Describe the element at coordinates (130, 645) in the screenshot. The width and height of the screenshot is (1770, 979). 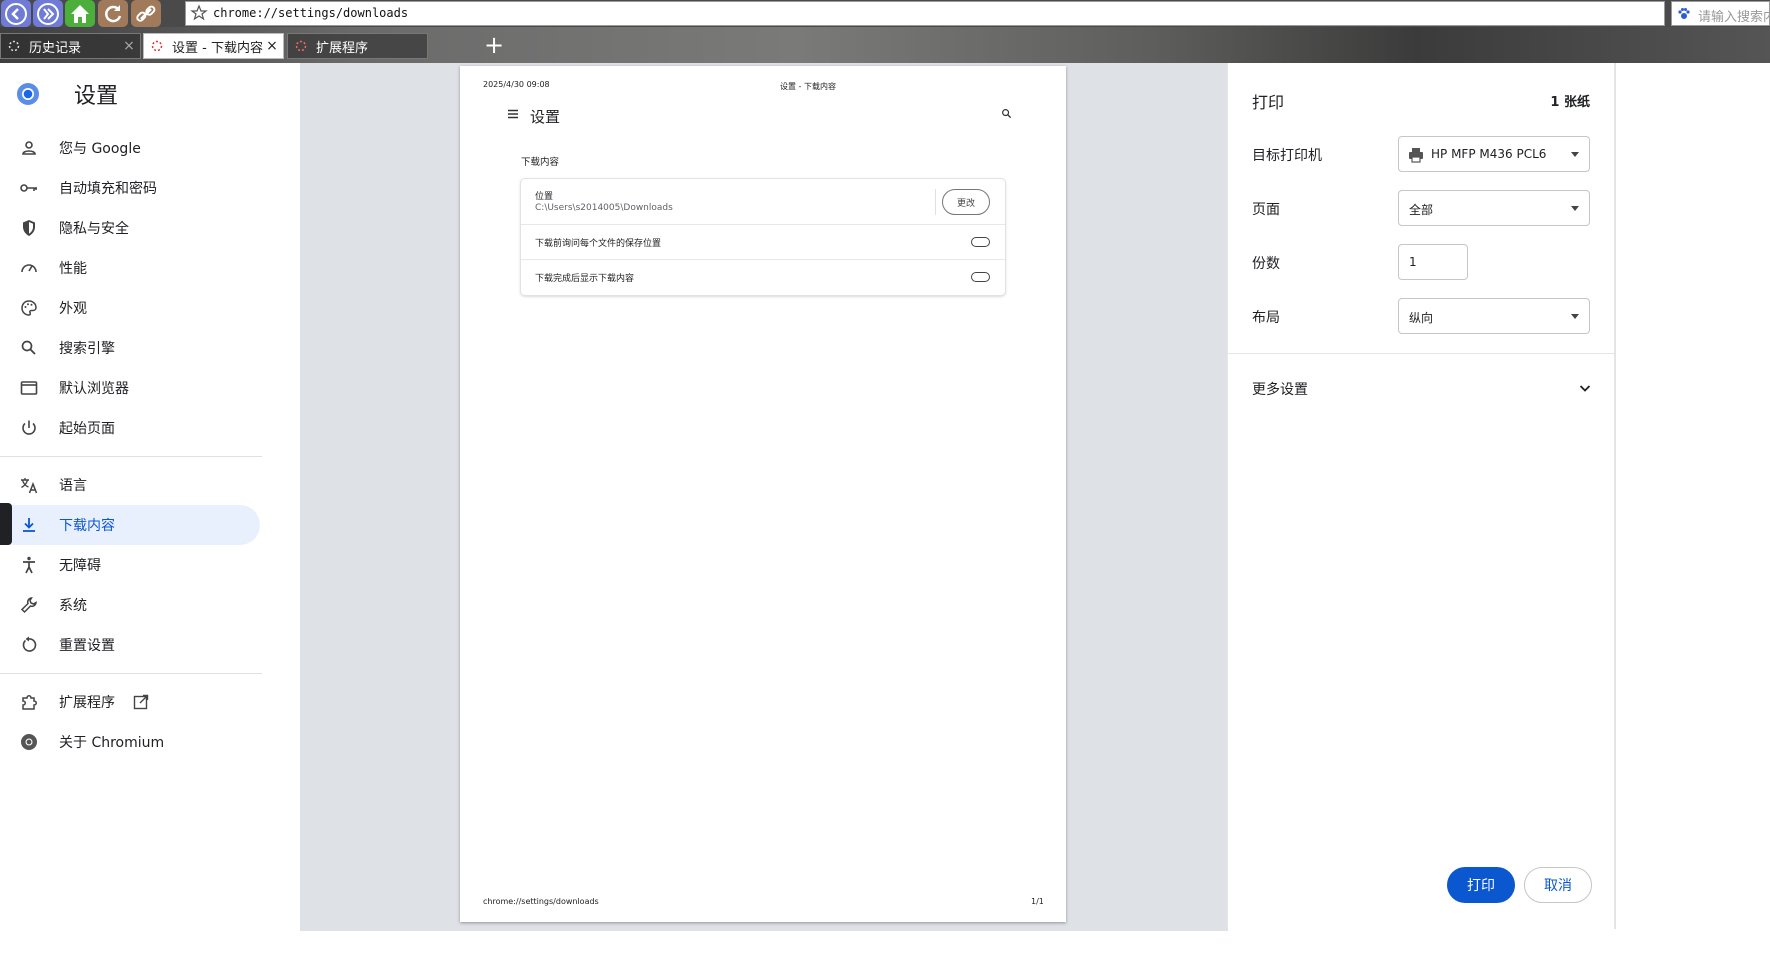
I see `nav-item-reset: 重置设置` at that location.